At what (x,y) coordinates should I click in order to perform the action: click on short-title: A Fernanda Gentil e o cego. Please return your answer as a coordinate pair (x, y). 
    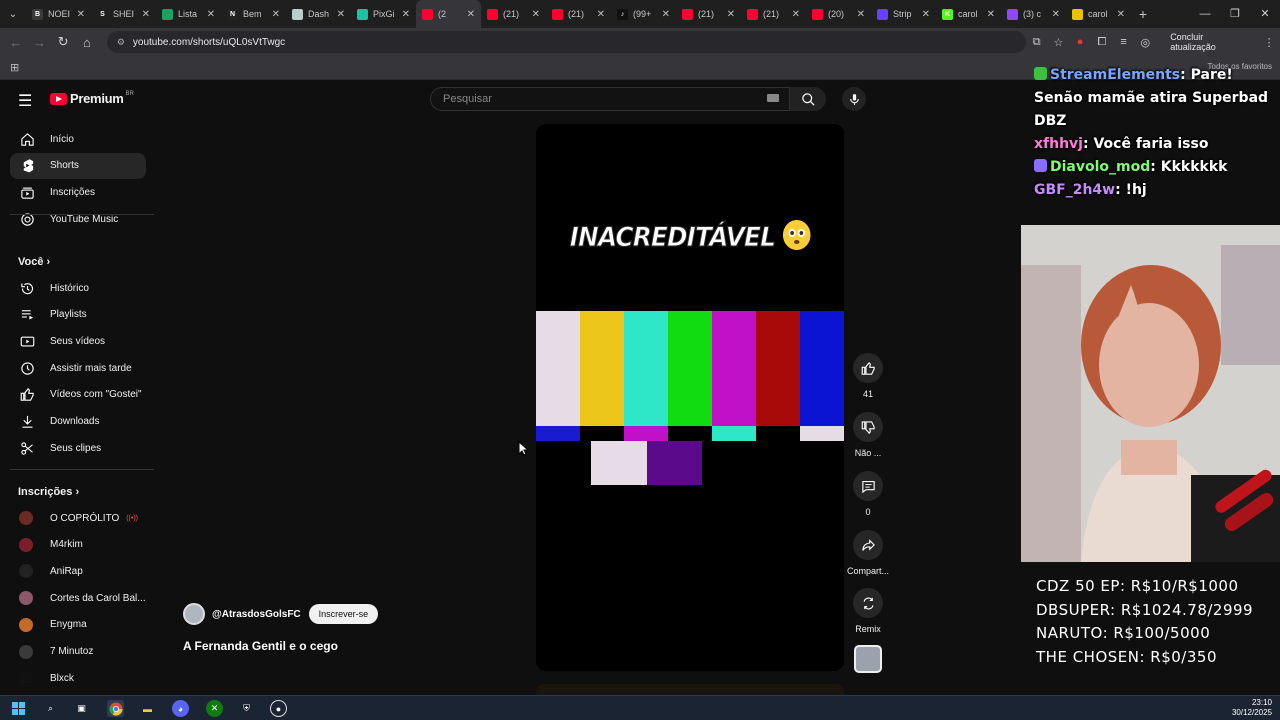
    Looking at the image, I should click on (260, 646).